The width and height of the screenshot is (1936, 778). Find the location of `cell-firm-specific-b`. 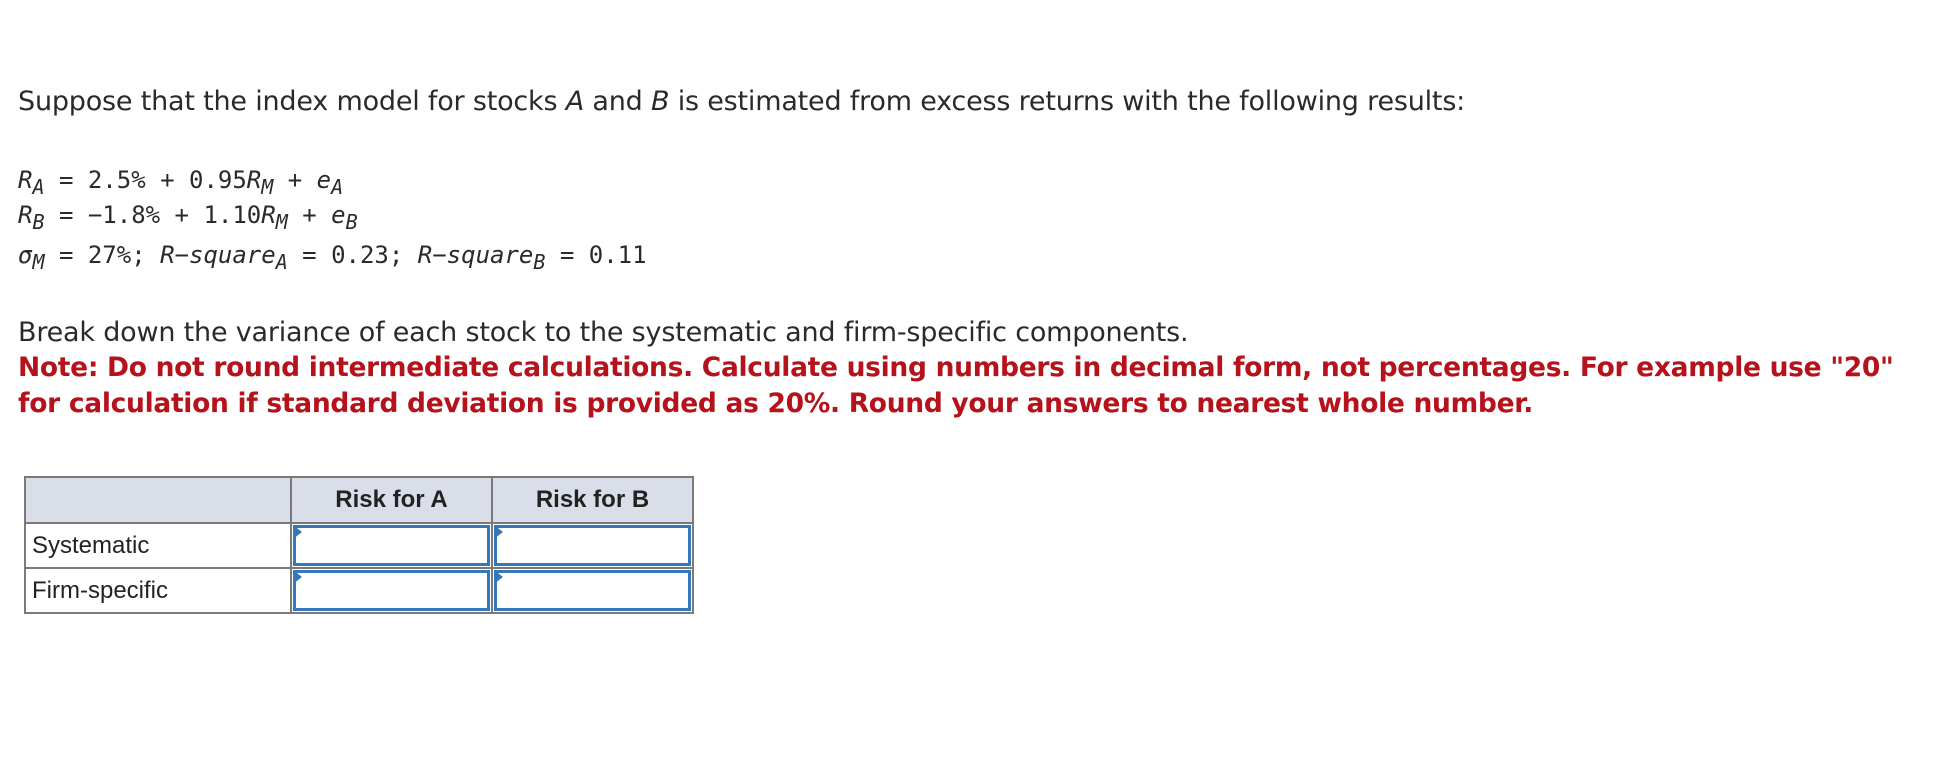

cell-firm-specific-b is located at coordinates (592, 590).